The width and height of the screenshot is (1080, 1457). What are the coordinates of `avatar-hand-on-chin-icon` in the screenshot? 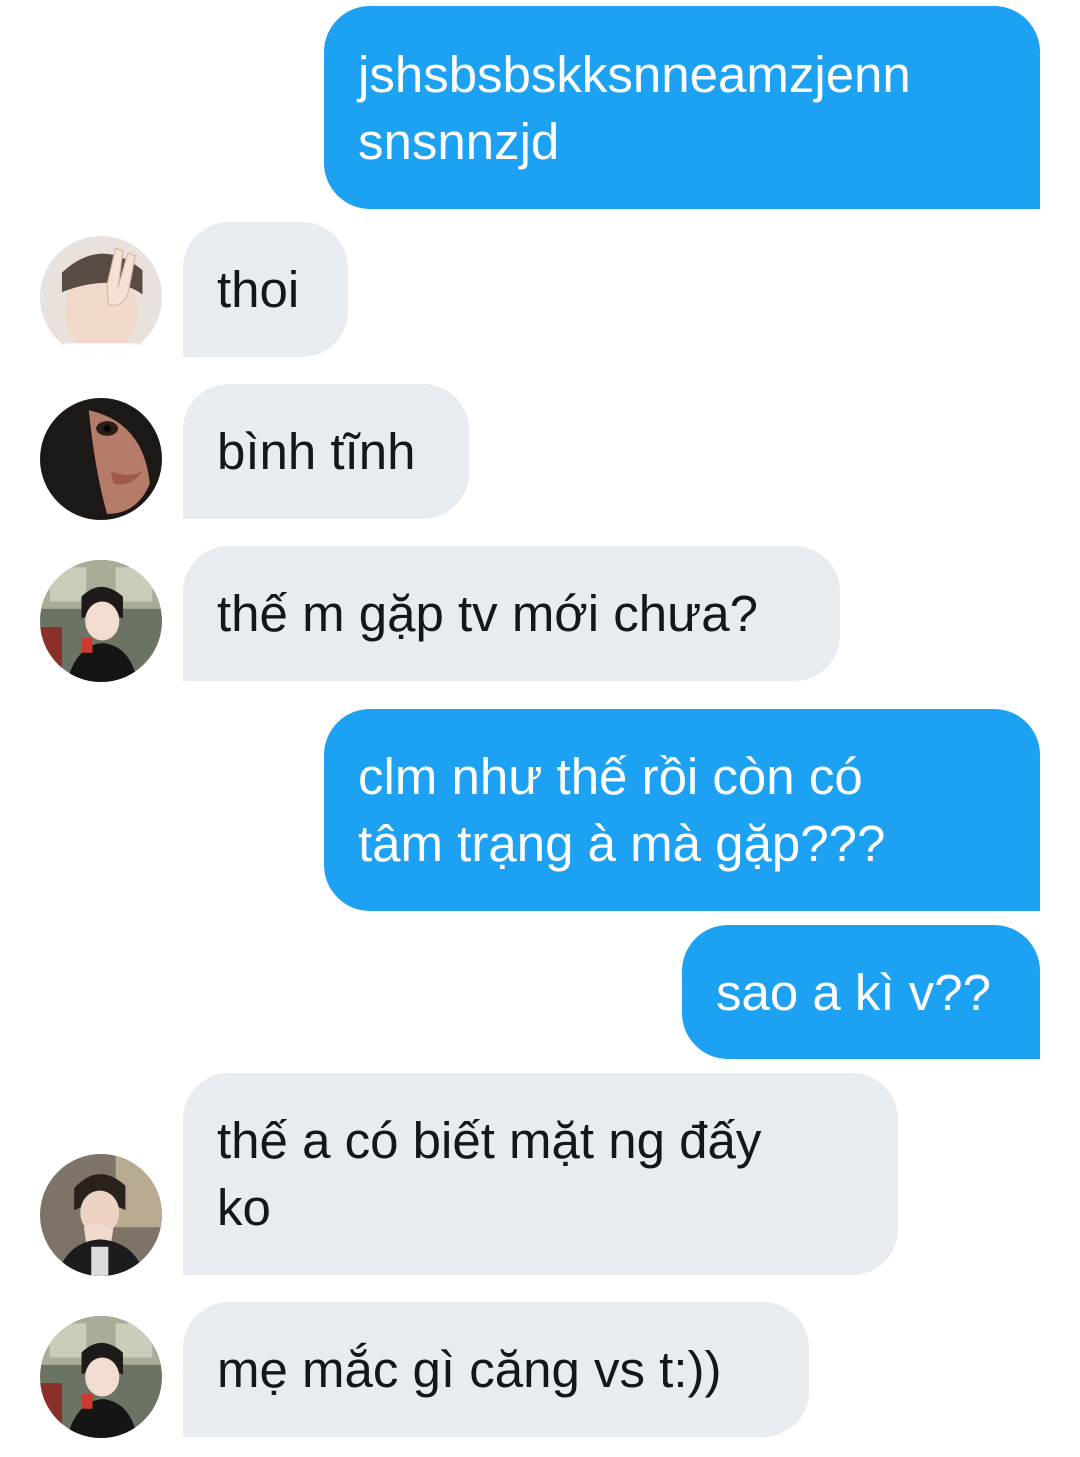 It's located at (101, 1215).